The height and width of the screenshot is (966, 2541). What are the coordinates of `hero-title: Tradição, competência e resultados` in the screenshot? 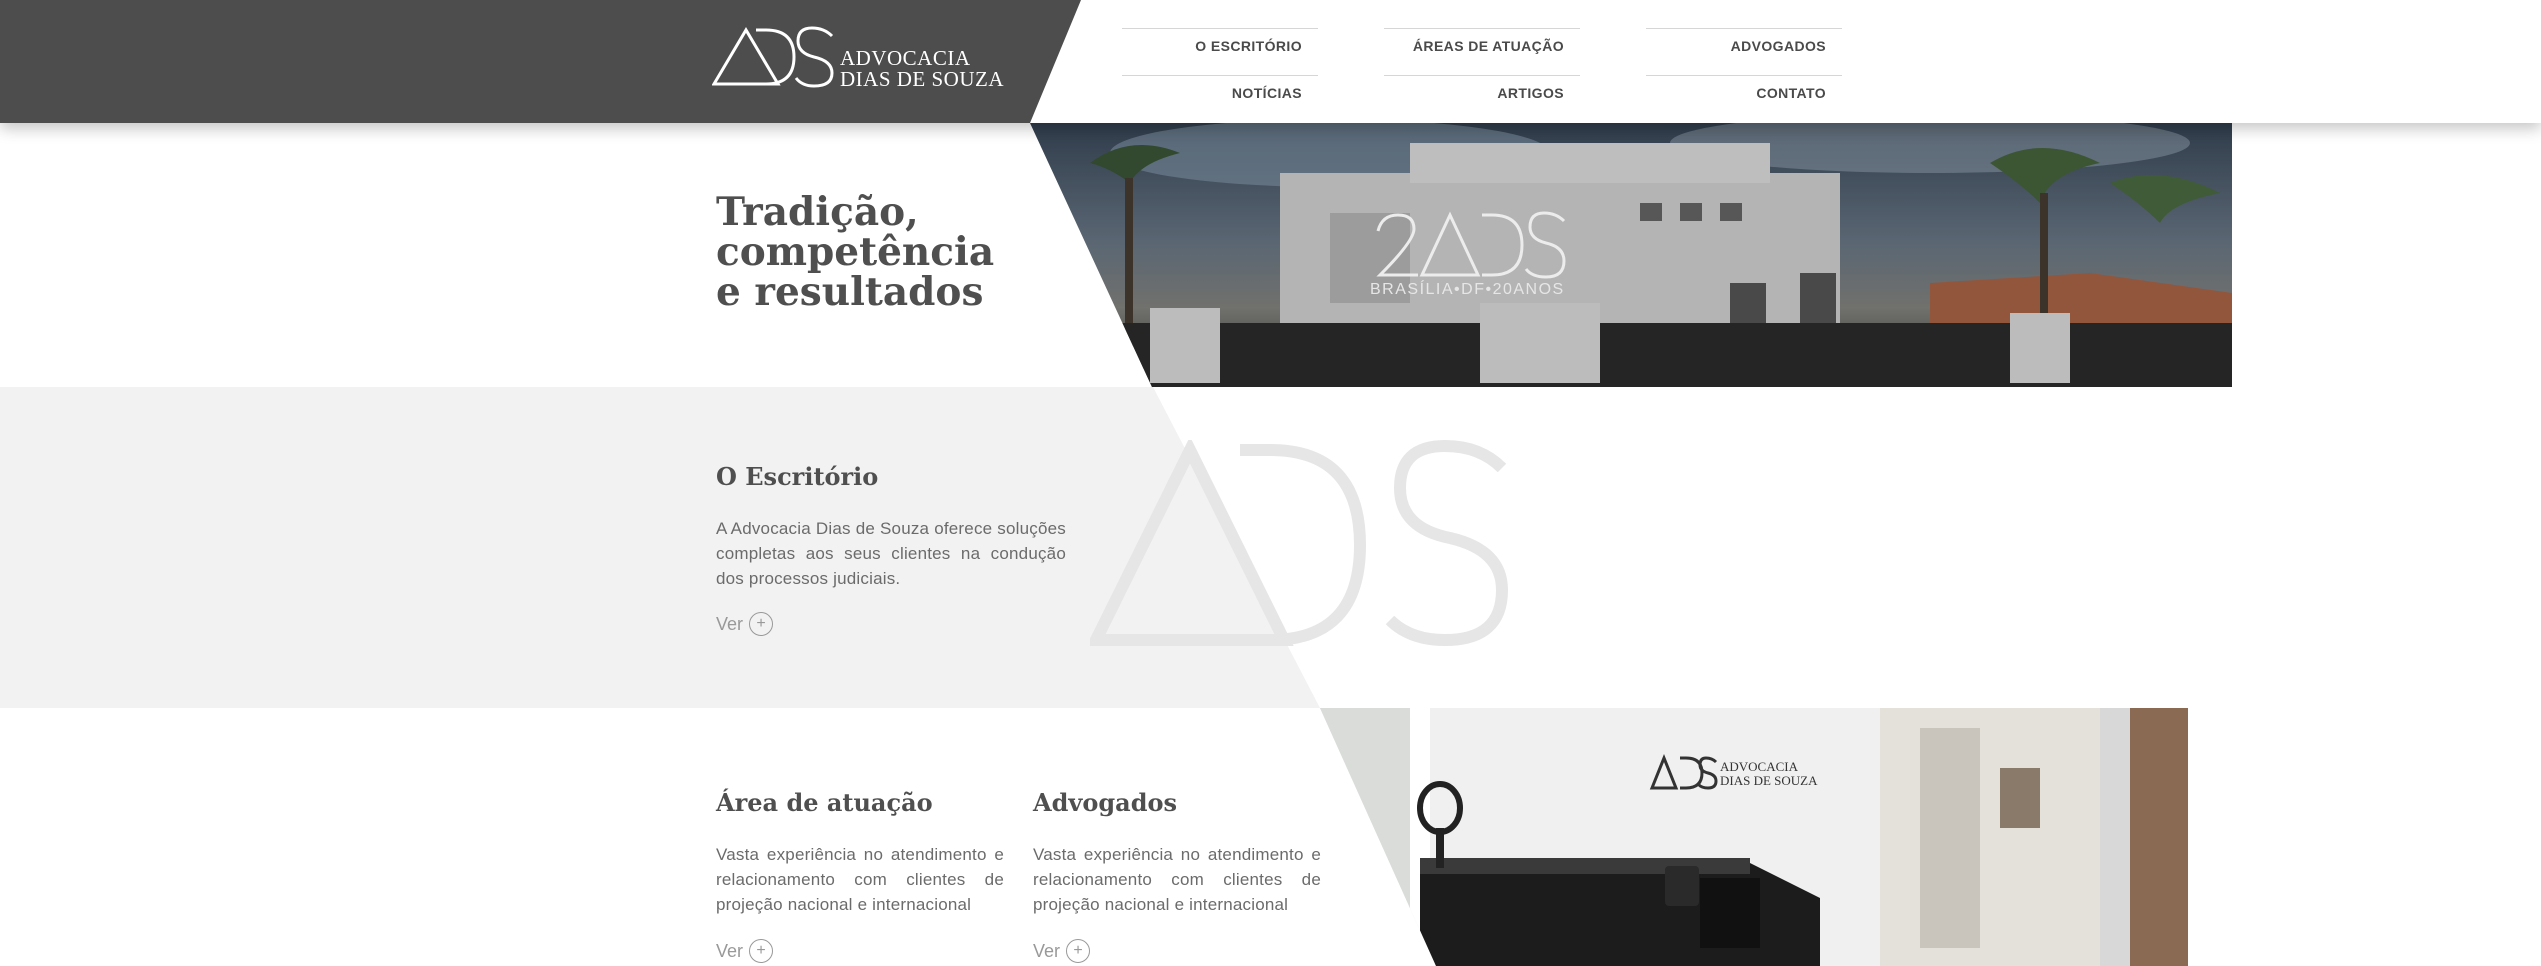 It's located at (855, 252).